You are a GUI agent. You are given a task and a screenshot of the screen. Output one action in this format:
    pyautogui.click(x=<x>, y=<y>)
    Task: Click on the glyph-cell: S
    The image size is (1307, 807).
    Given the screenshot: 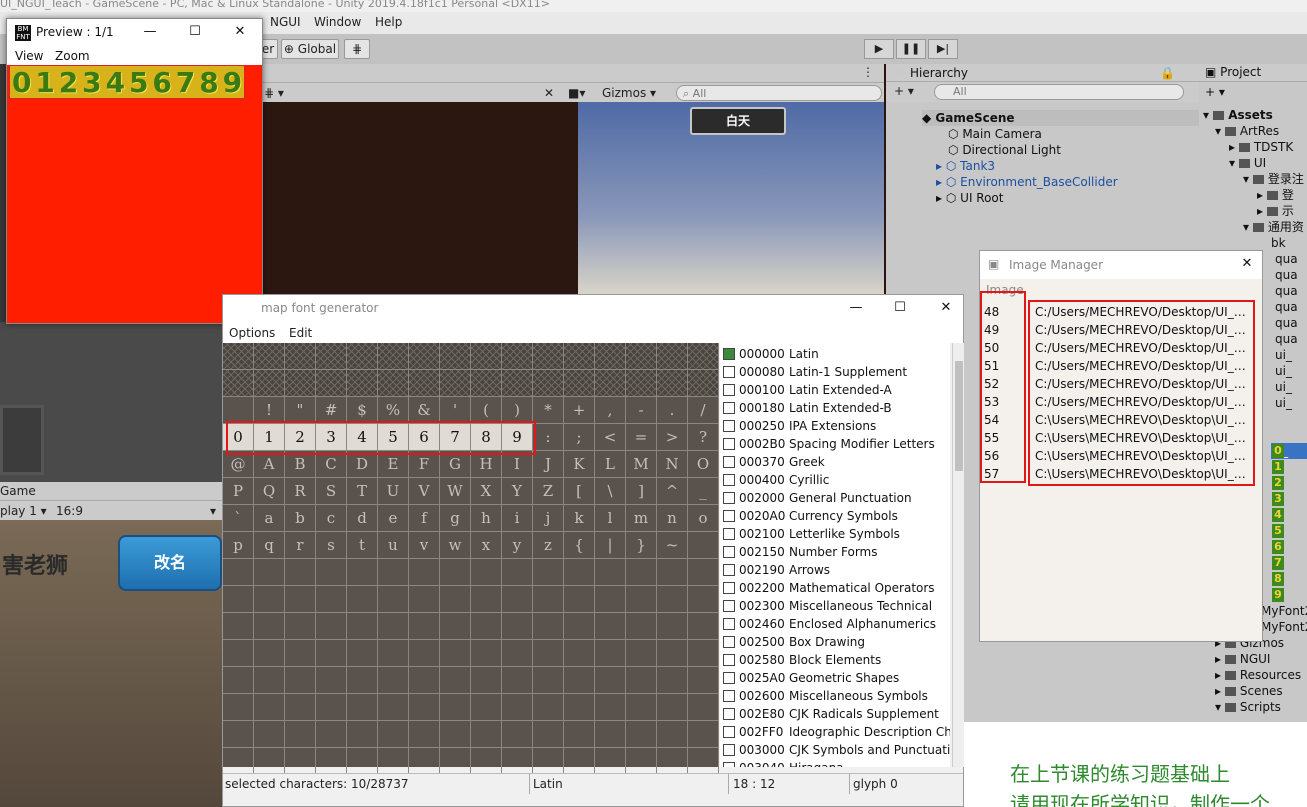 What is the action you would take?
    pyautogui.click(x=331, y=491)
    